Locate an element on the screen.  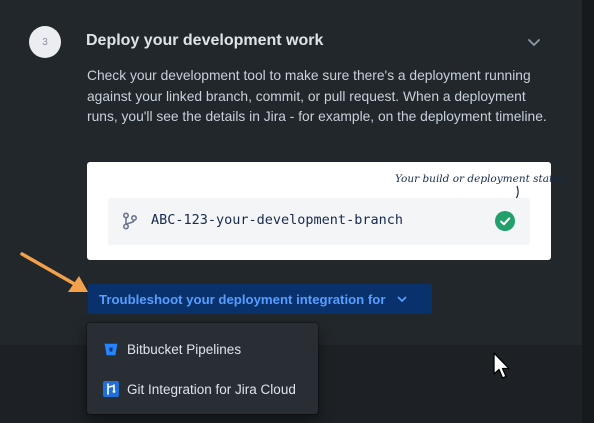
mouse-cursor-icon is located at coordinates (501, 365).